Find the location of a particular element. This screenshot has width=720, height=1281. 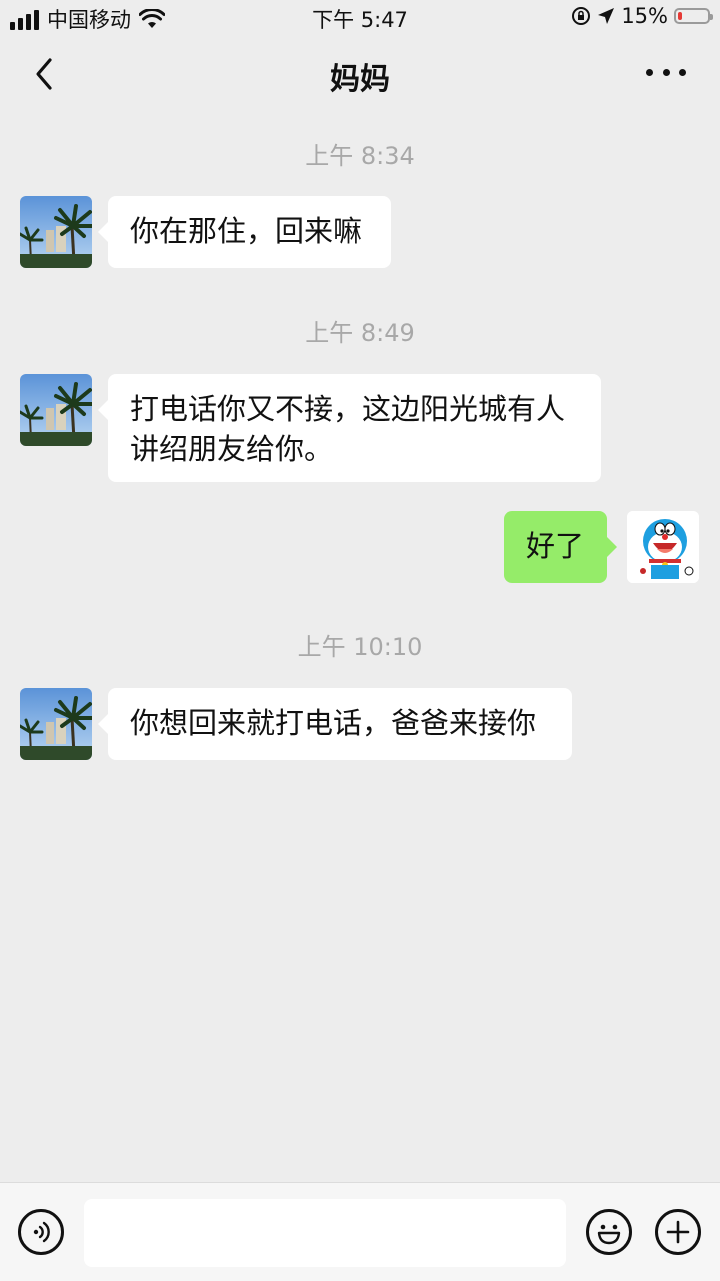

message-text: 你想回来就打电话，爸爸来接你 is located at coordinates (333, 723).